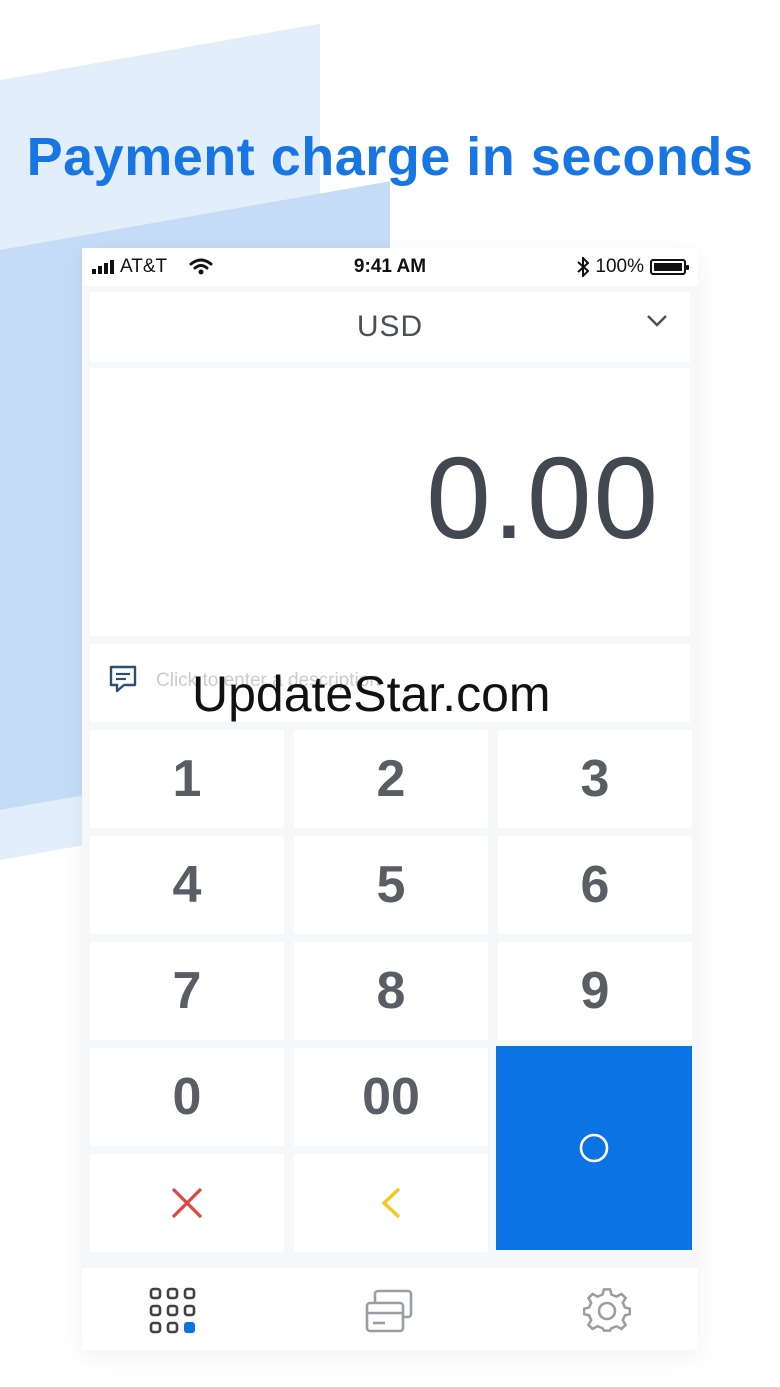 The image size is (780, 1387). I want to click on backspace-button, so click(391, 1203).